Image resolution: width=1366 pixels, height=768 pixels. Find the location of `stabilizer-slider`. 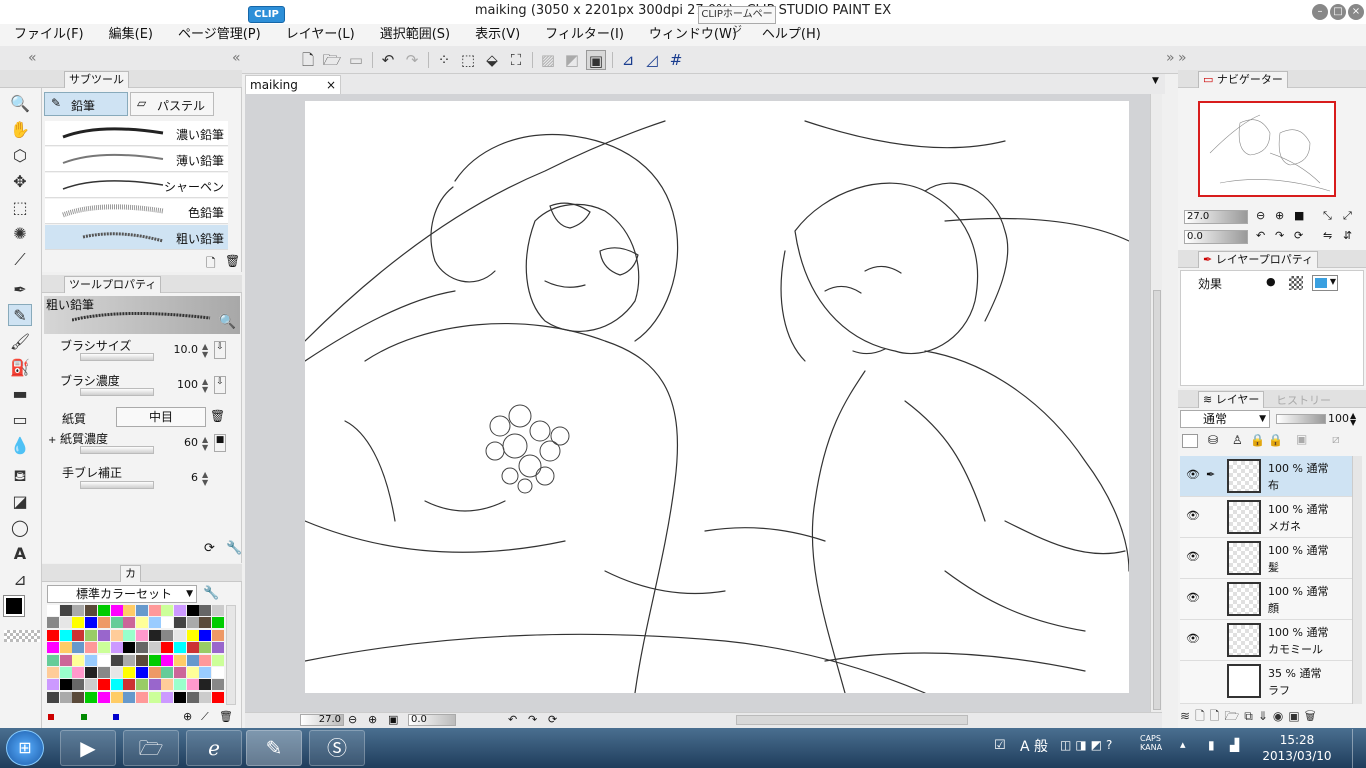

stabilizer-slider is located at coordinates (117, 485).